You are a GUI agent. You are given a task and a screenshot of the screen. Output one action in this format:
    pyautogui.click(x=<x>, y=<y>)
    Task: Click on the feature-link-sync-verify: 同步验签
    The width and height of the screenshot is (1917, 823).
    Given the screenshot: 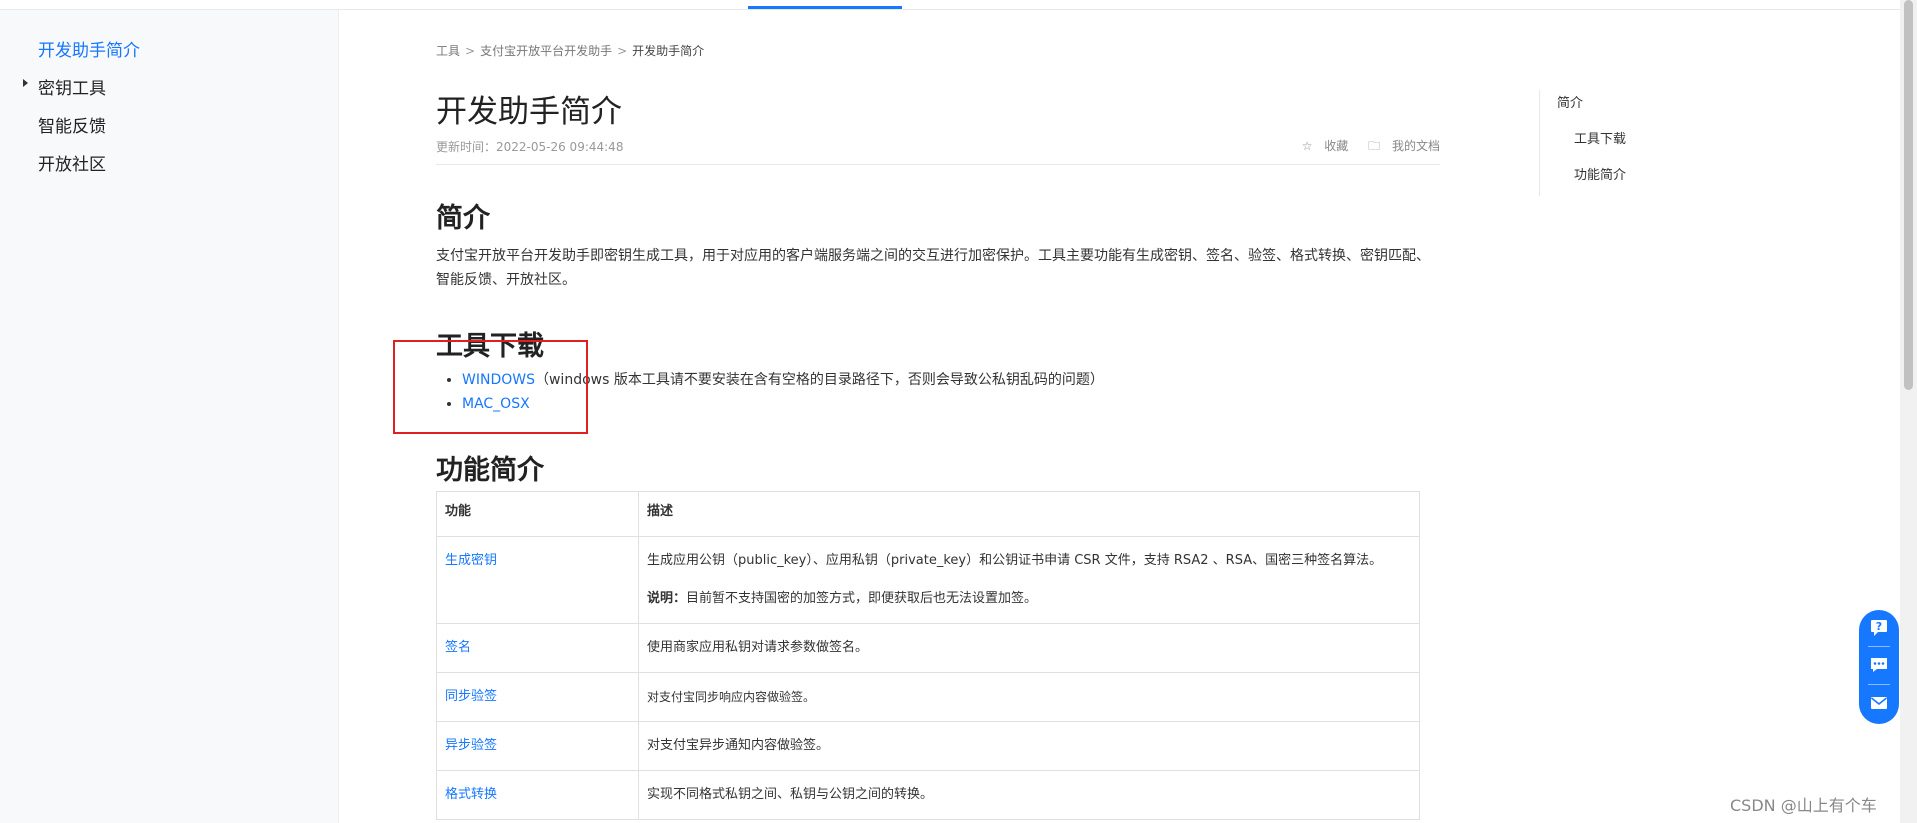 What is the action you would take?
    pyautogui.click(x=471, y=696)
    